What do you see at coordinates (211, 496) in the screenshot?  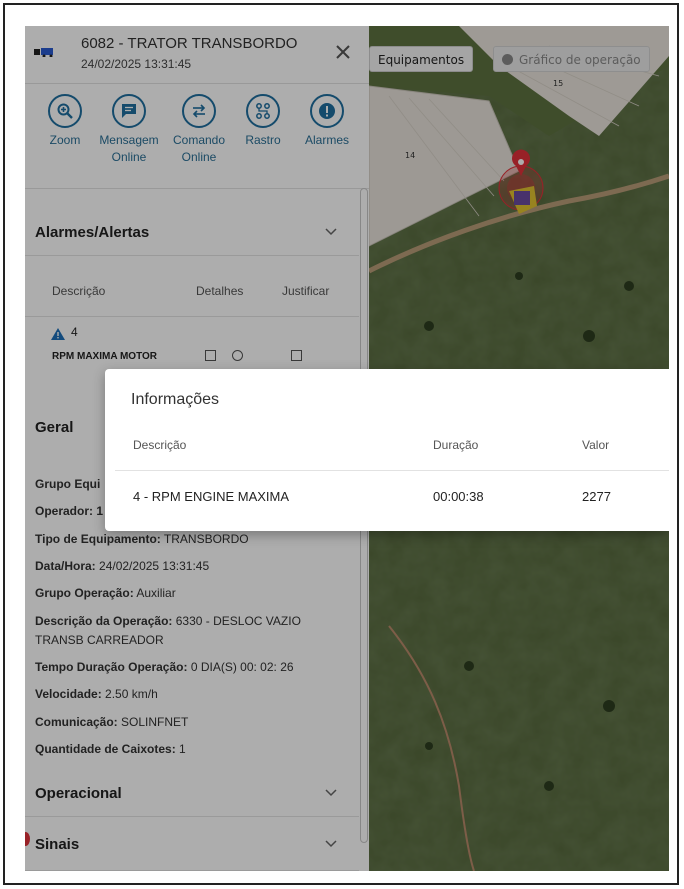 I see `modal-row-description: 4 - RPM ENGINE MAXIMA` at bounding box center [211, 496].